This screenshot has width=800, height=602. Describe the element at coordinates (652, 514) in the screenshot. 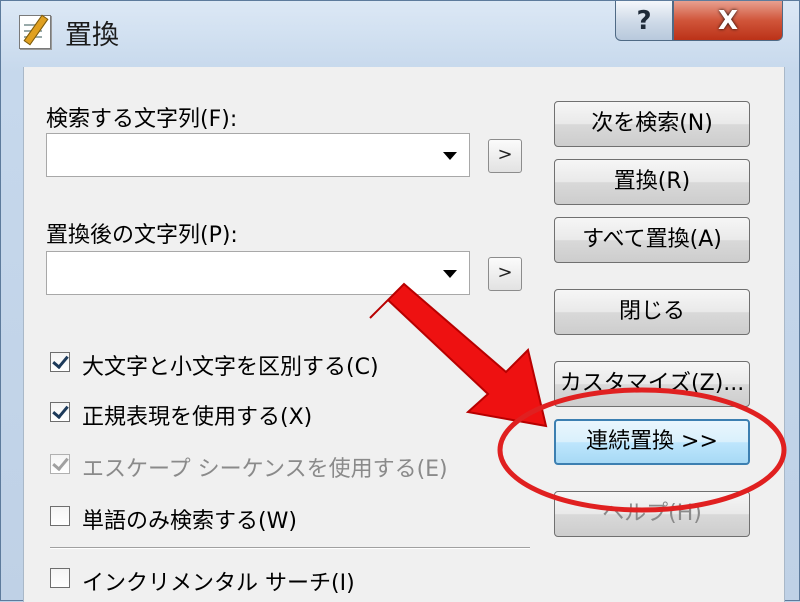

I see `help-button: ヘルプ(H)` at that location.